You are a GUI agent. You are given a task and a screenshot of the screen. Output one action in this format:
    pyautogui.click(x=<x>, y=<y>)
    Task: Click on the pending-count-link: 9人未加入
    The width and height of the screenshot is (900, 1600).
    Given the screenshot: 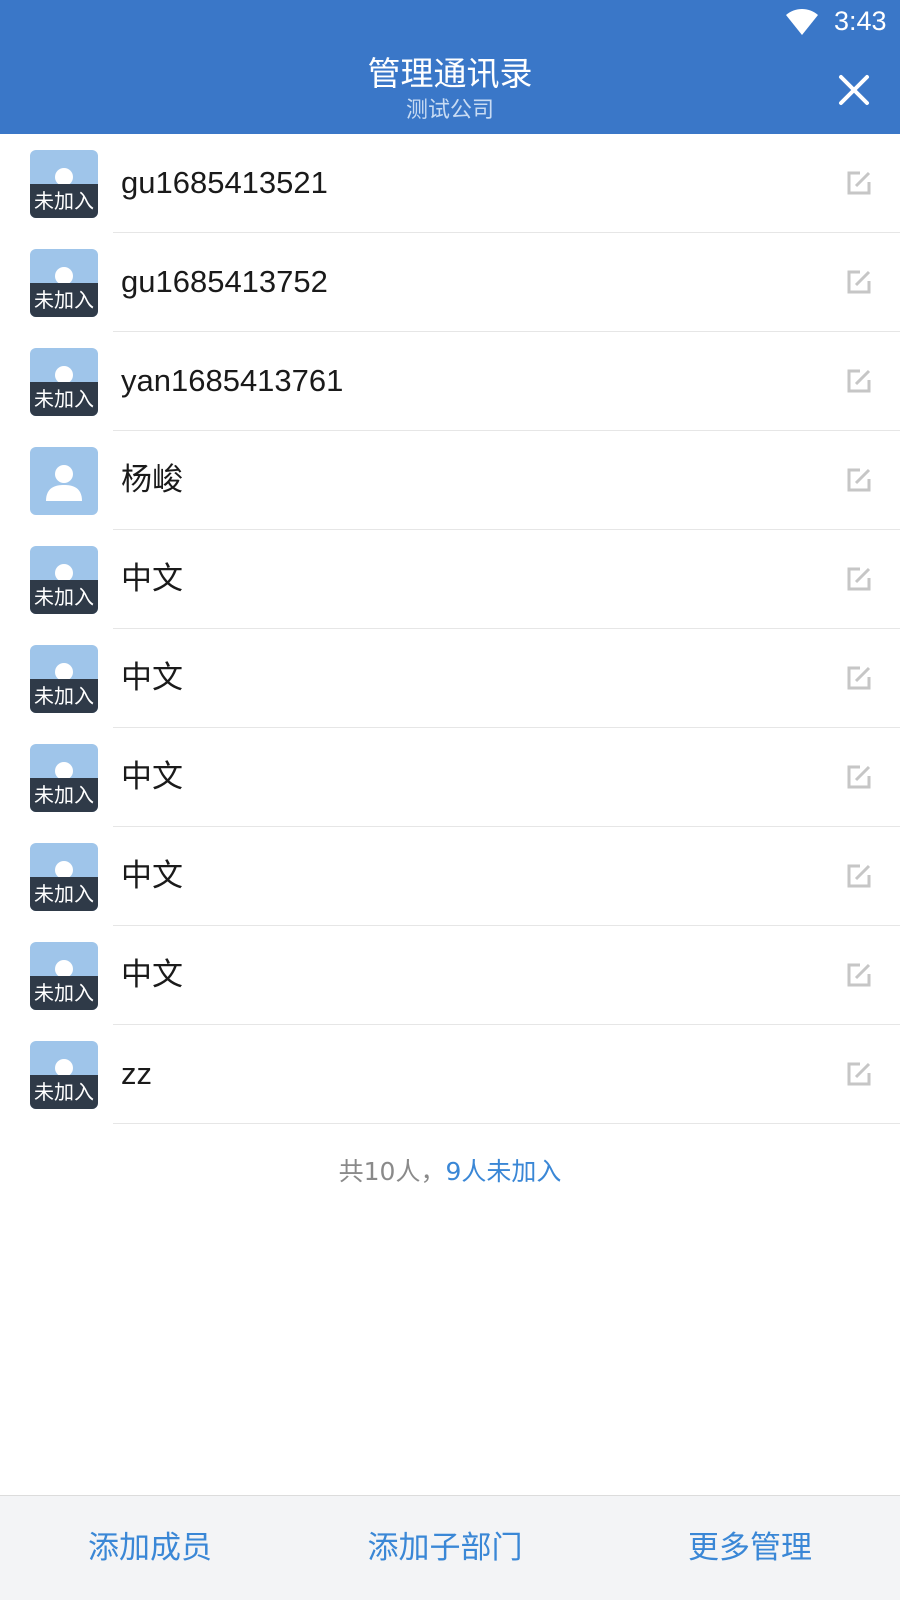 What is the action you would take?
    pyautogui.click(x=503, y=1171)
    